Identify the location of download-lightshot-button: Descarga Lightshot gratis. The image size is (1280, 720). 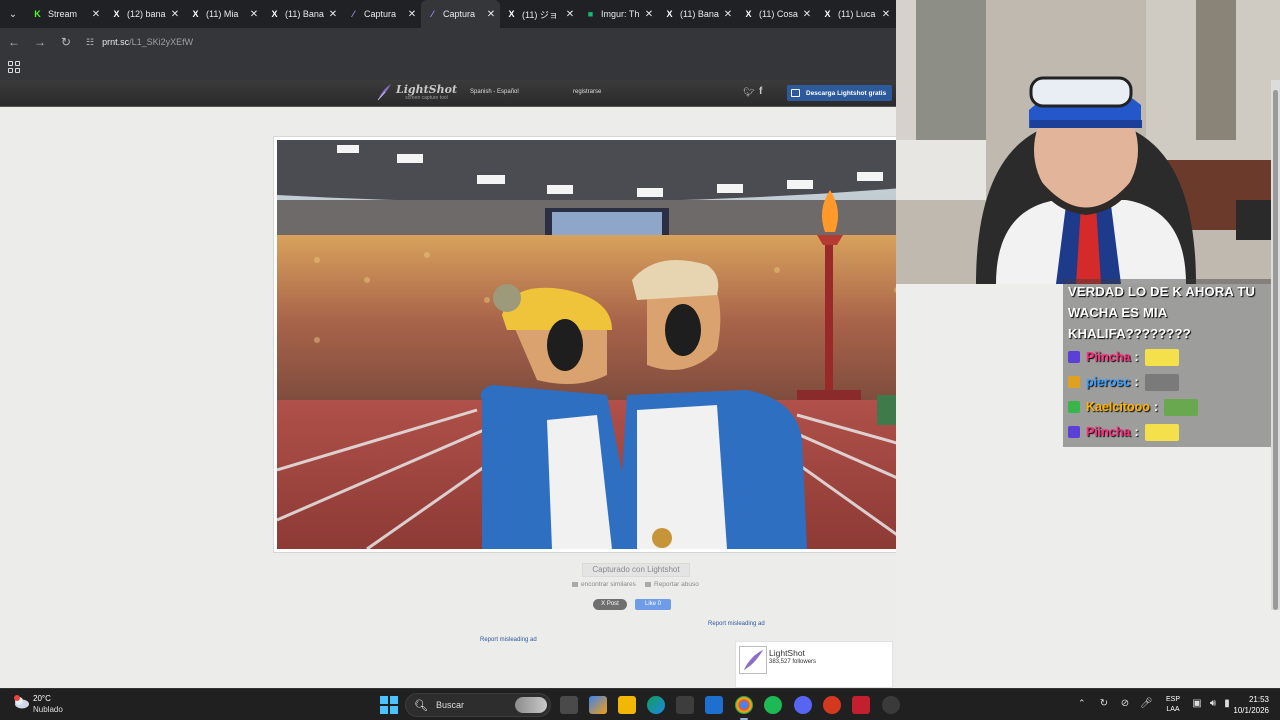
(839, 93).